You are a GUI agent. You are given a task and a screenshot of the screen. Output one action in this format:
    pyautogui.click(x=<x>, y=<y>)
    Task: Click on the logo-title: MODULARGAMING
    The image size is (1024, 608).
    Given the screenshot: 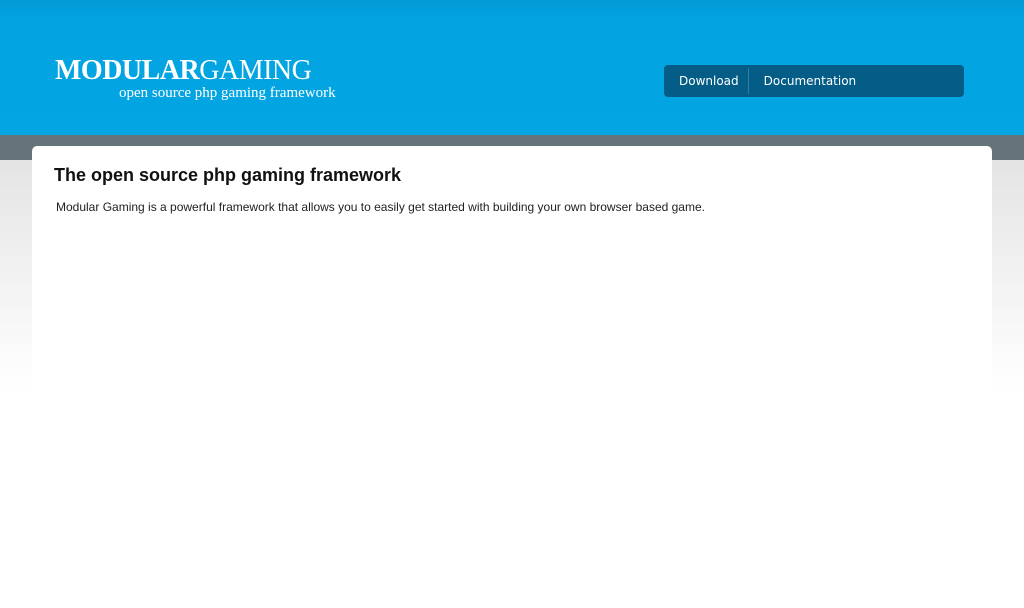 What is the action you would take?
    pyautogui.click(x=195, y=71)
    